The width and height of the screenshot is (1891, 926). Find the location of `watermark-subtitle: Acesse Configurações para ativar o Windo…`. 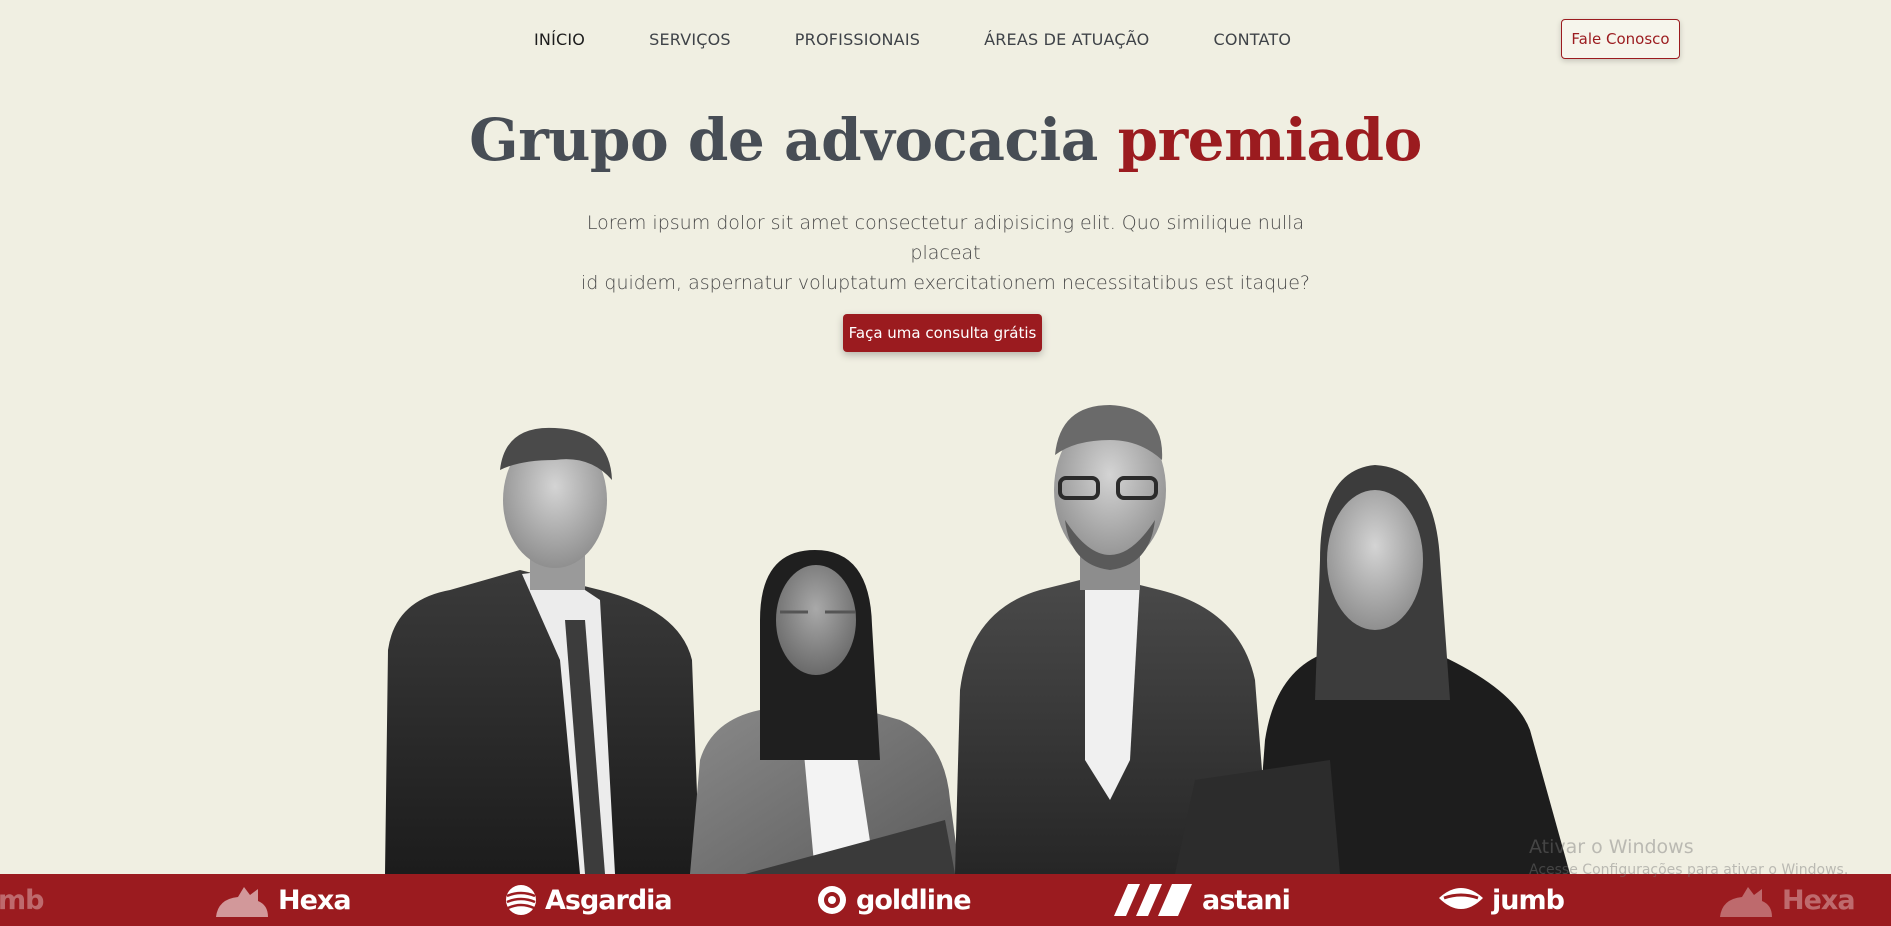

watermark-subtitle: Acesse Configurações para ativar o Windo… is located at coordinates (1689, 870).